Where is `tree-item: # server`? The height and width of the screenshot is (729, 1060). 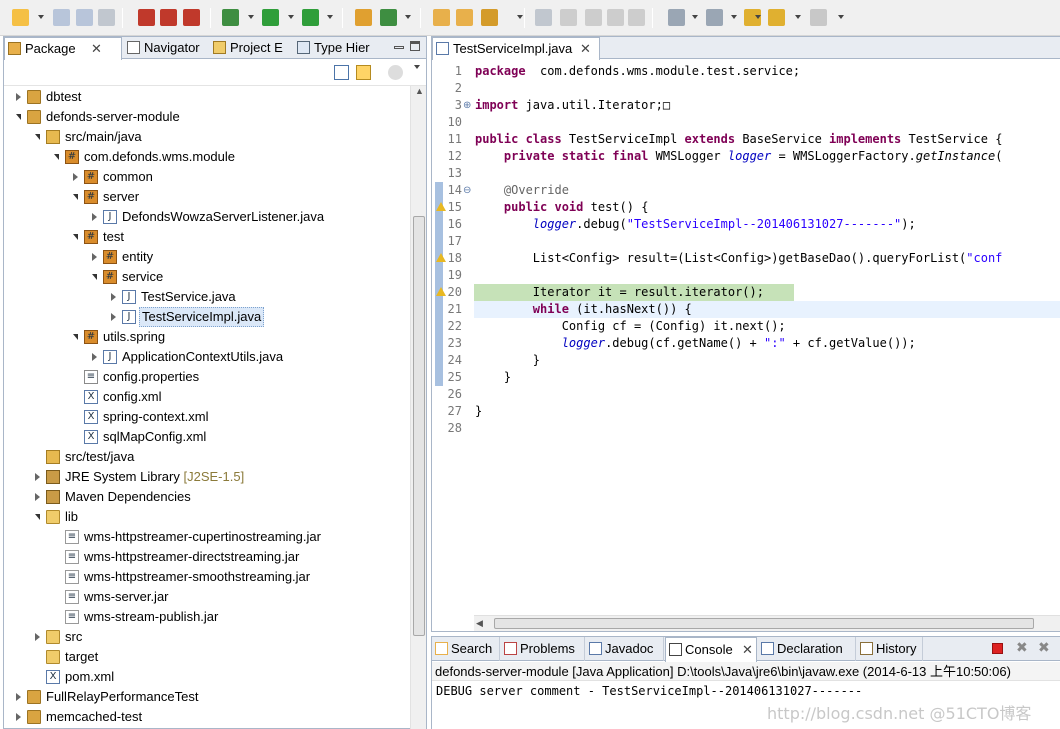 tree-item: # server is located at coordinates (207, 197).